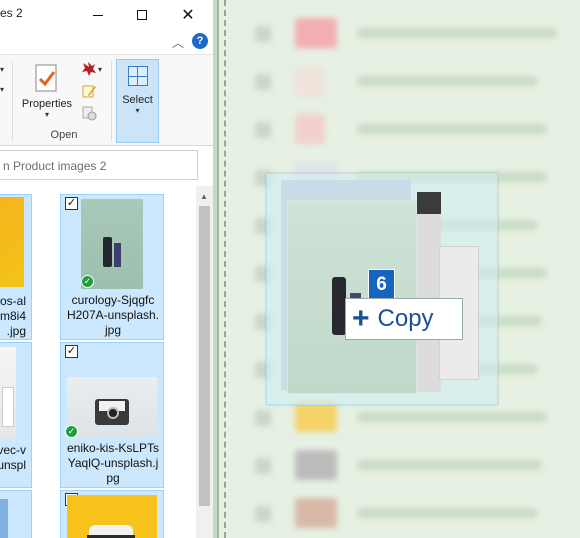 Image resolution: width=580 pixels, height=538 pixels. I want to click on search-input: n Product images 2, so click(99, 165).